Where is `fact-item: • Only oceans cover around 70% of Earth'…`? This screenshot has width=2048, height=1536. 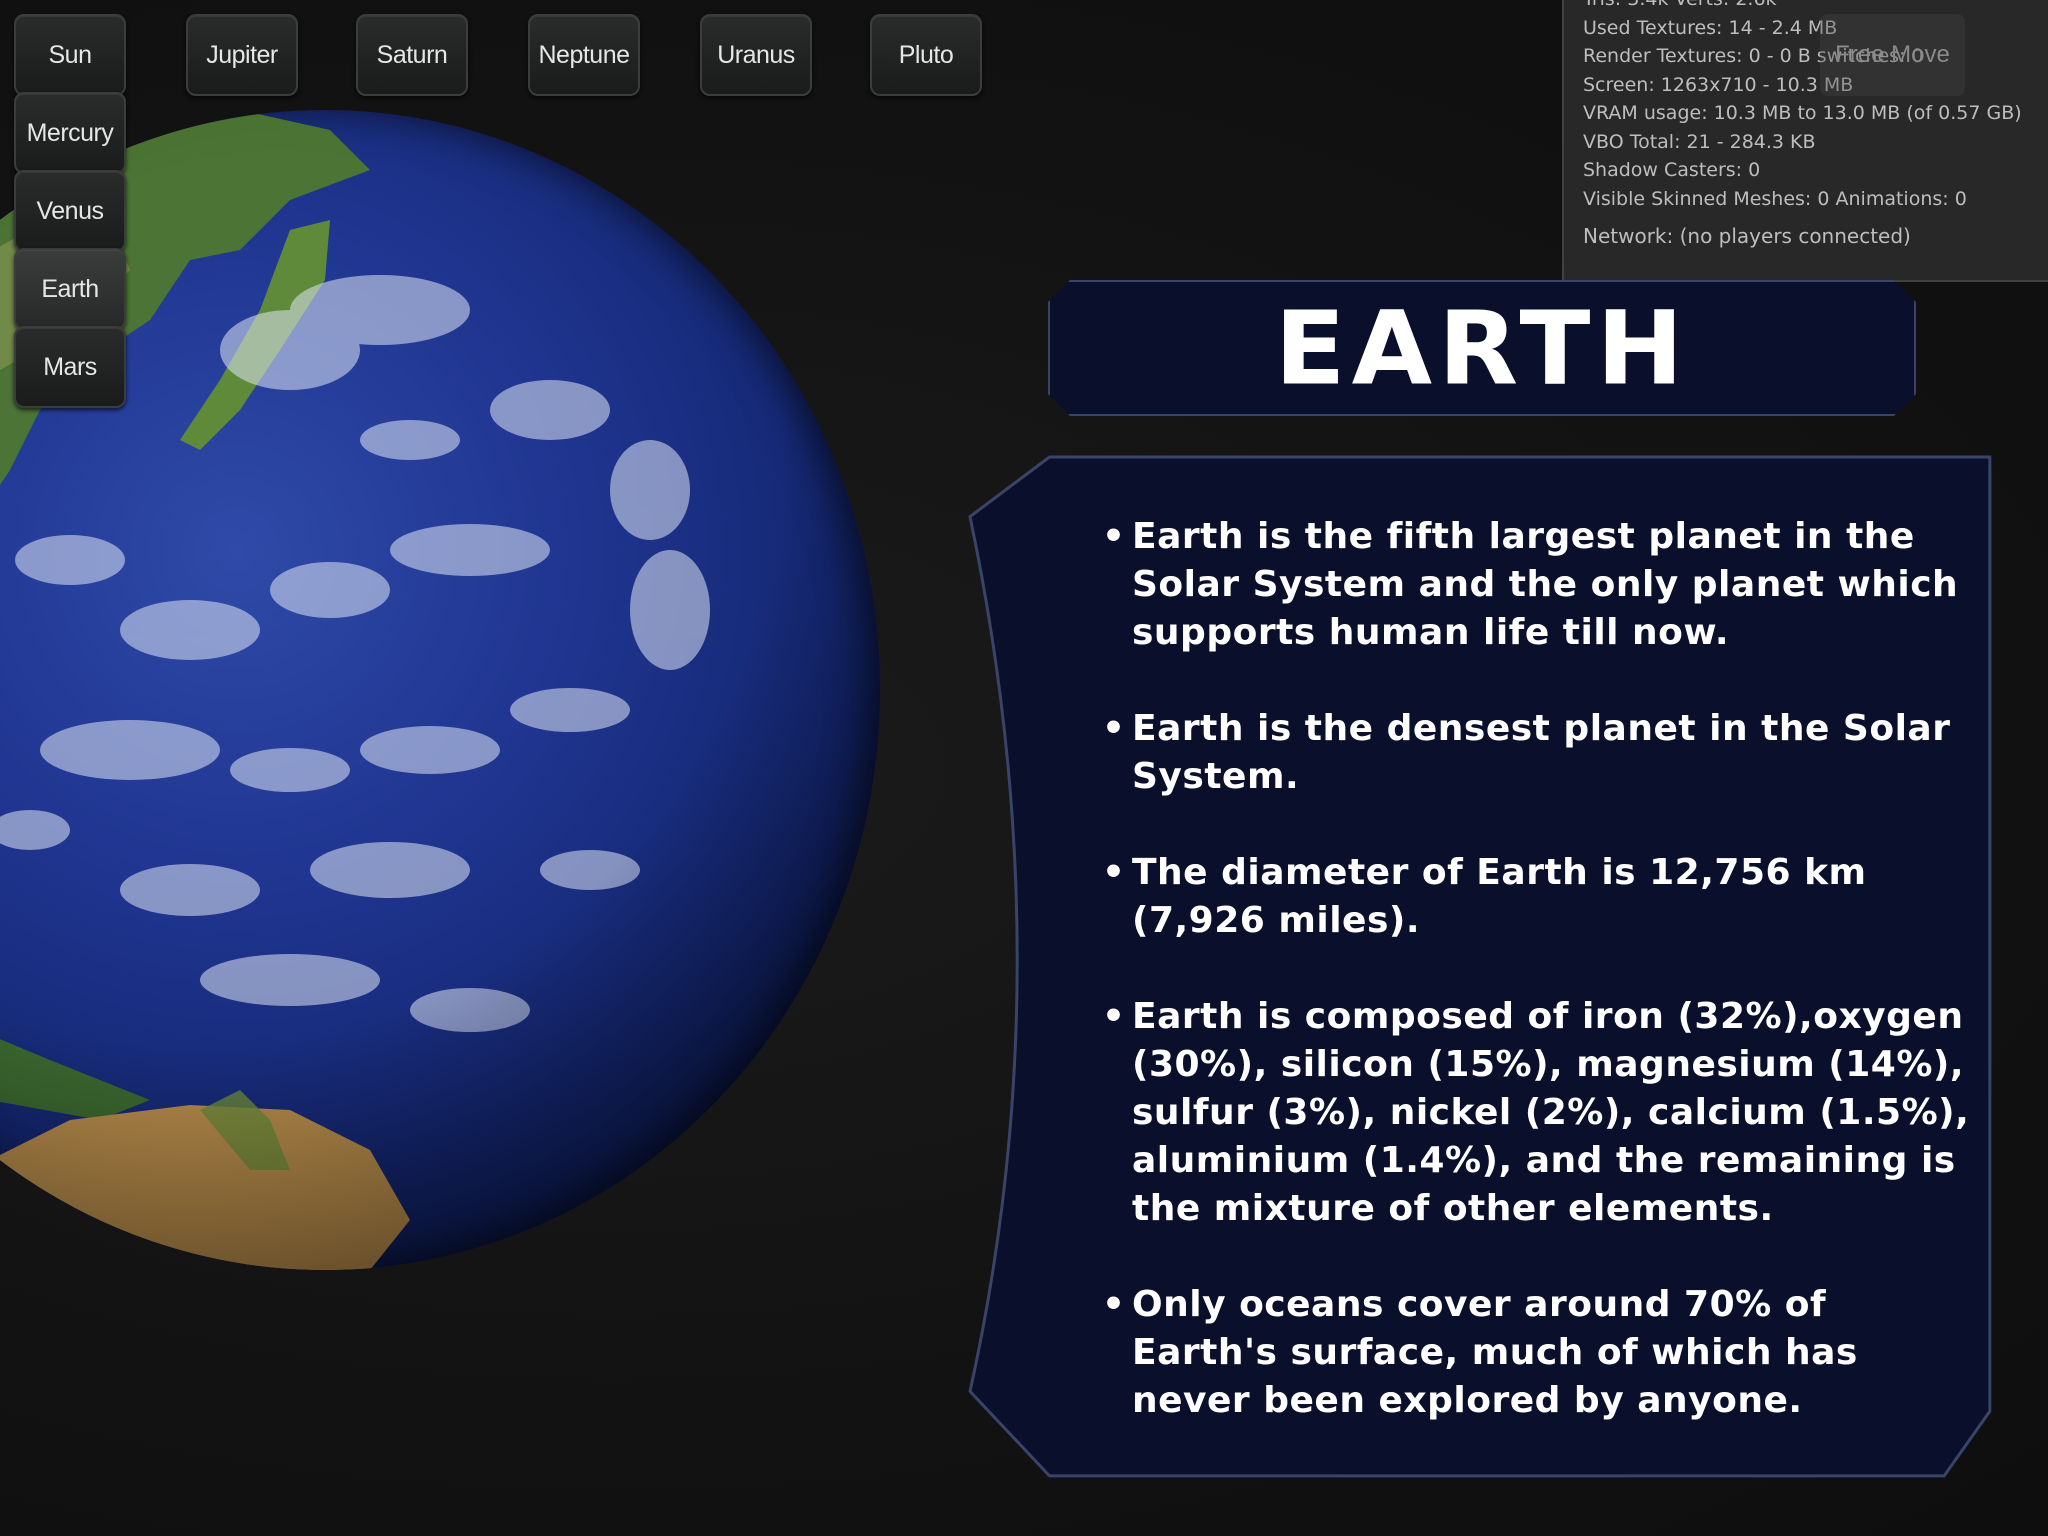
fact-item: • Only oceans cover around 70% of Earth'… is located at coordinates (1542, 1353).